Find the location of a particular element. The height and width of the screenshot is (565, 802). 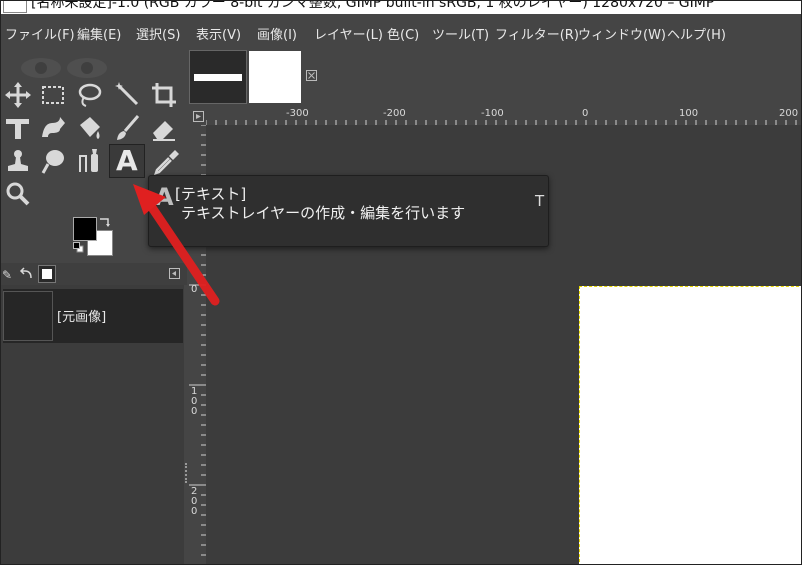

swap-colors-icon is located at coordinates (105, 222).